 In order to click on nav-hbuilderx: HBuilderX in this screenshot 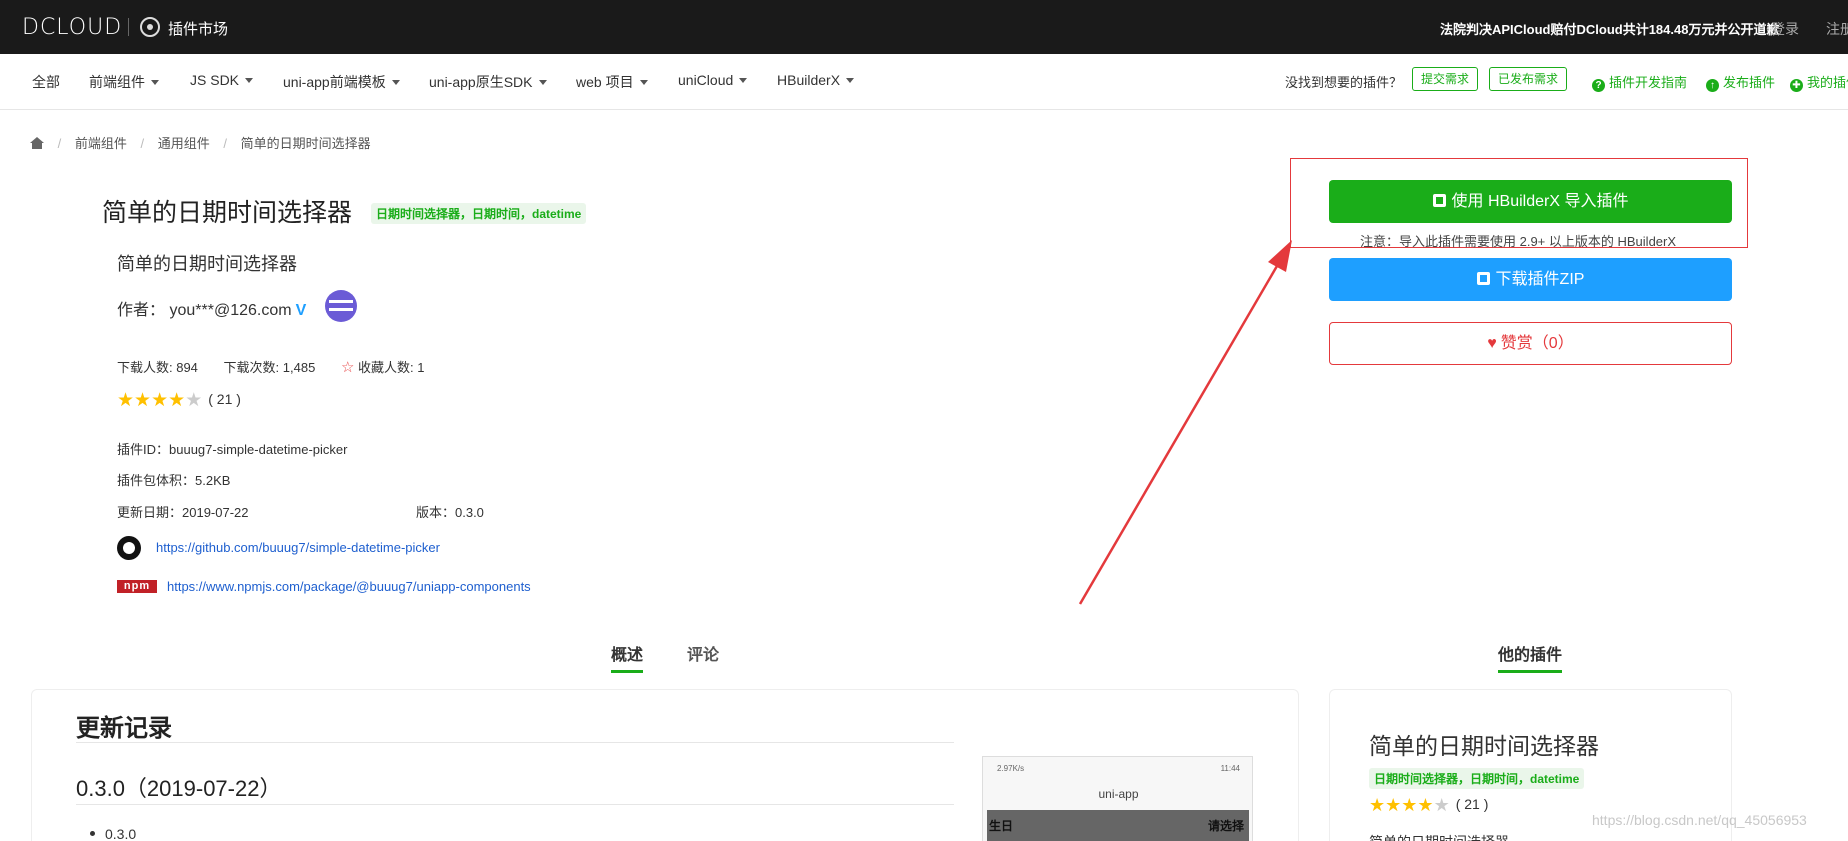, I will do `click(816, 80)`.